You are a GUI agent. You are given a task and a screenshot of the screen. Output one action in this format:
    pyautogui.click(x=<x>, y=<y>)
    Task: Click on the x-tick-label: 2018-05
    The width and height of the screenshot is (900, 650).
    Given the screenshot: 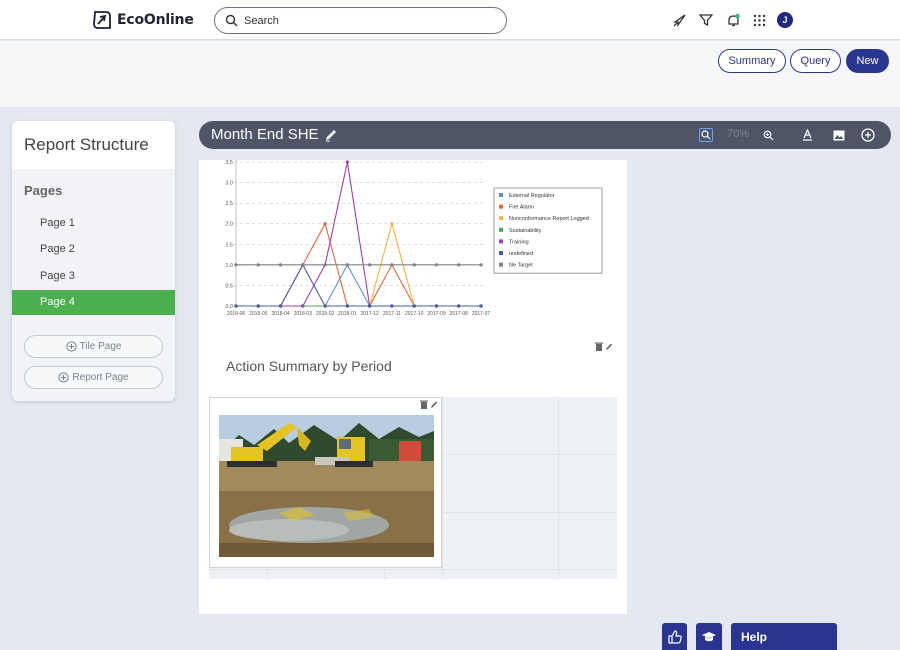 What is the action you would take?
    pyautogui.click(x=258, y=314)
    